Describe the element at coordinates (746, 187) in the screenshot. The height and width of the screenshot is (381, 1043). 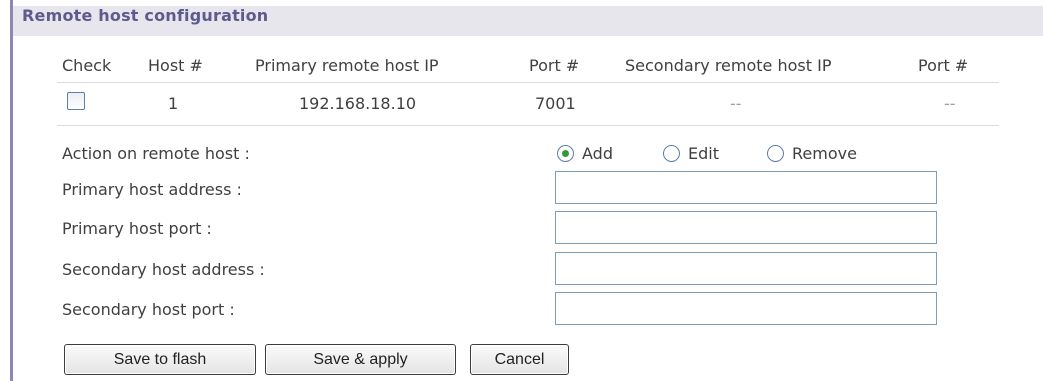
I see `primary-address-field` at that location.